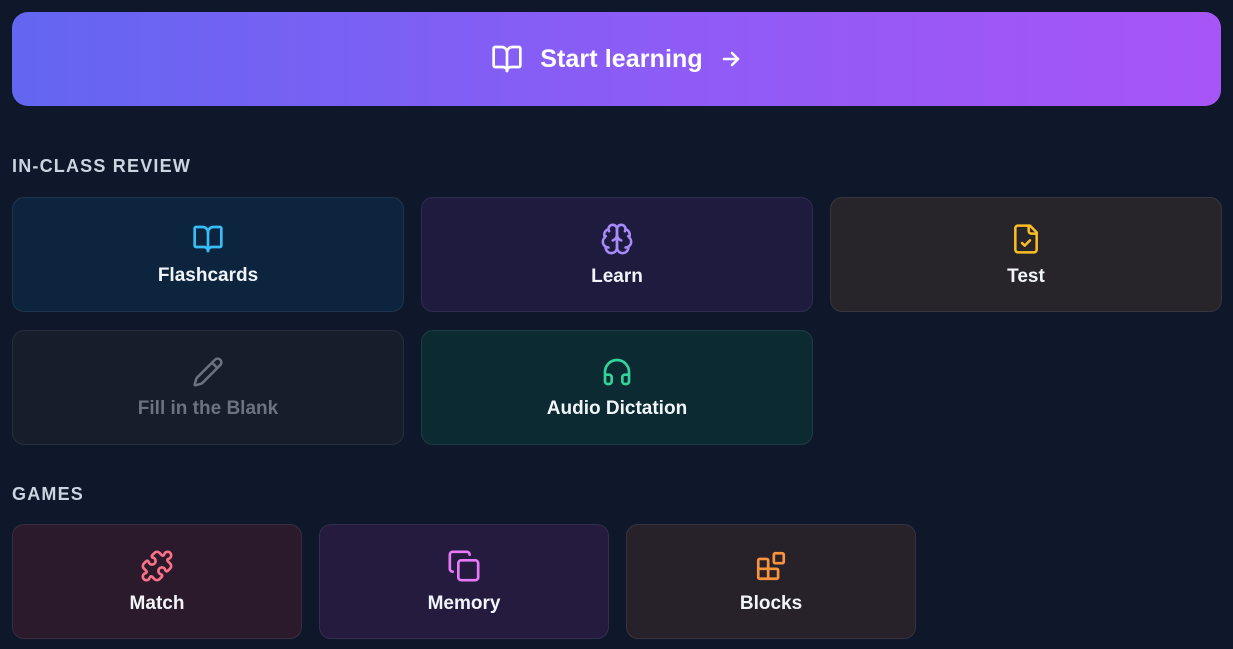 Image resolution: width=1233 pixels, height=649 pixels. I want to click on match-card: Match, so click(157, 581).